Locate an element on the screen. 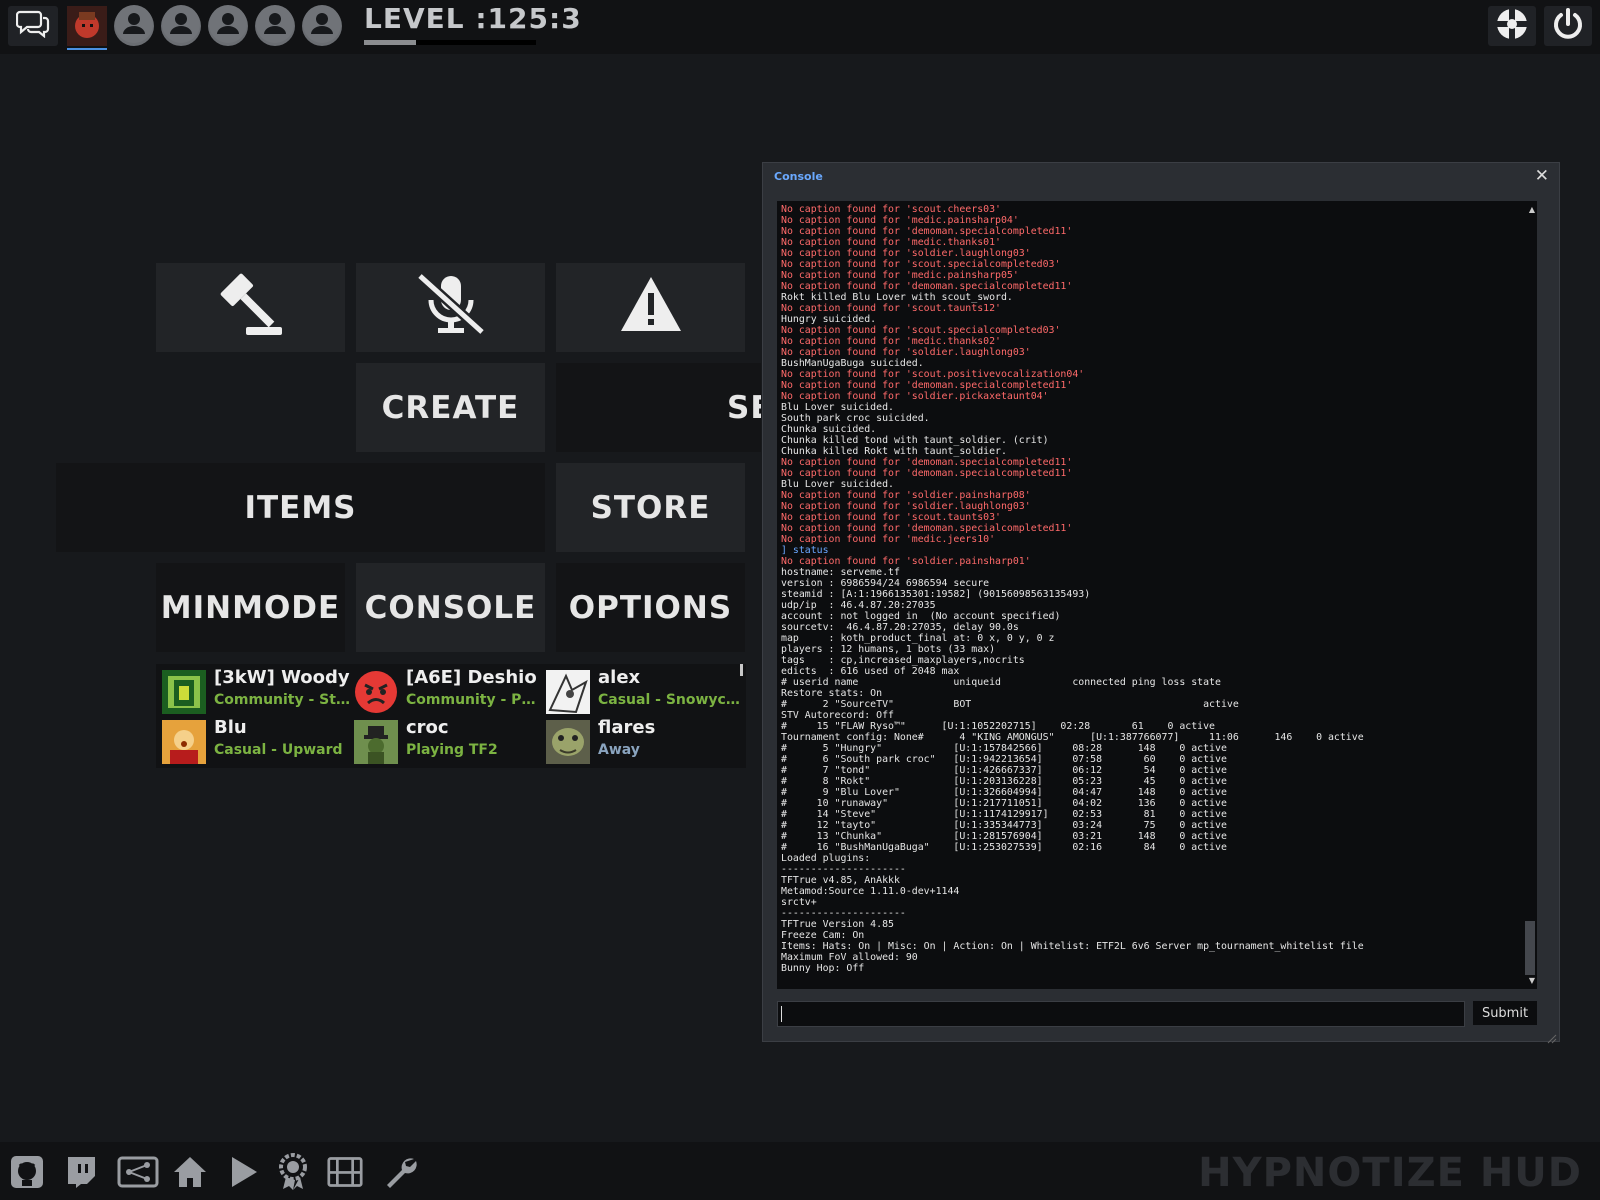 The height and width of the screenshot is (1200, 1600). console-line: South park croc suicided. is located at coordinates (855, 418).